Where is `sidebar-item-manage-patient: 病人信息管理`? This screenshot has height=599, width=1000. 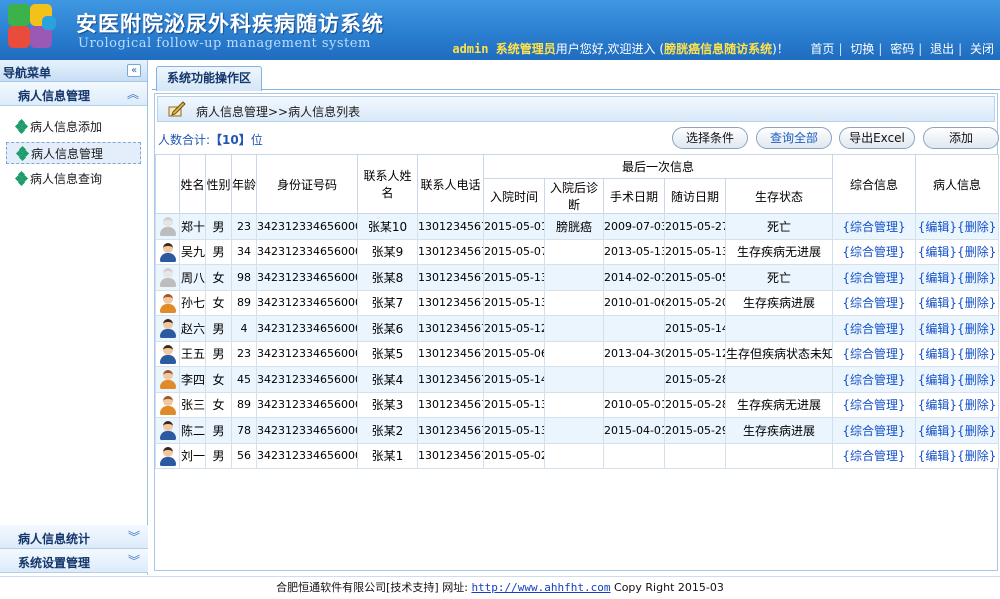
sidebar-item-manage-patient: 病人信息管理 is located at coordinates (73, 153).